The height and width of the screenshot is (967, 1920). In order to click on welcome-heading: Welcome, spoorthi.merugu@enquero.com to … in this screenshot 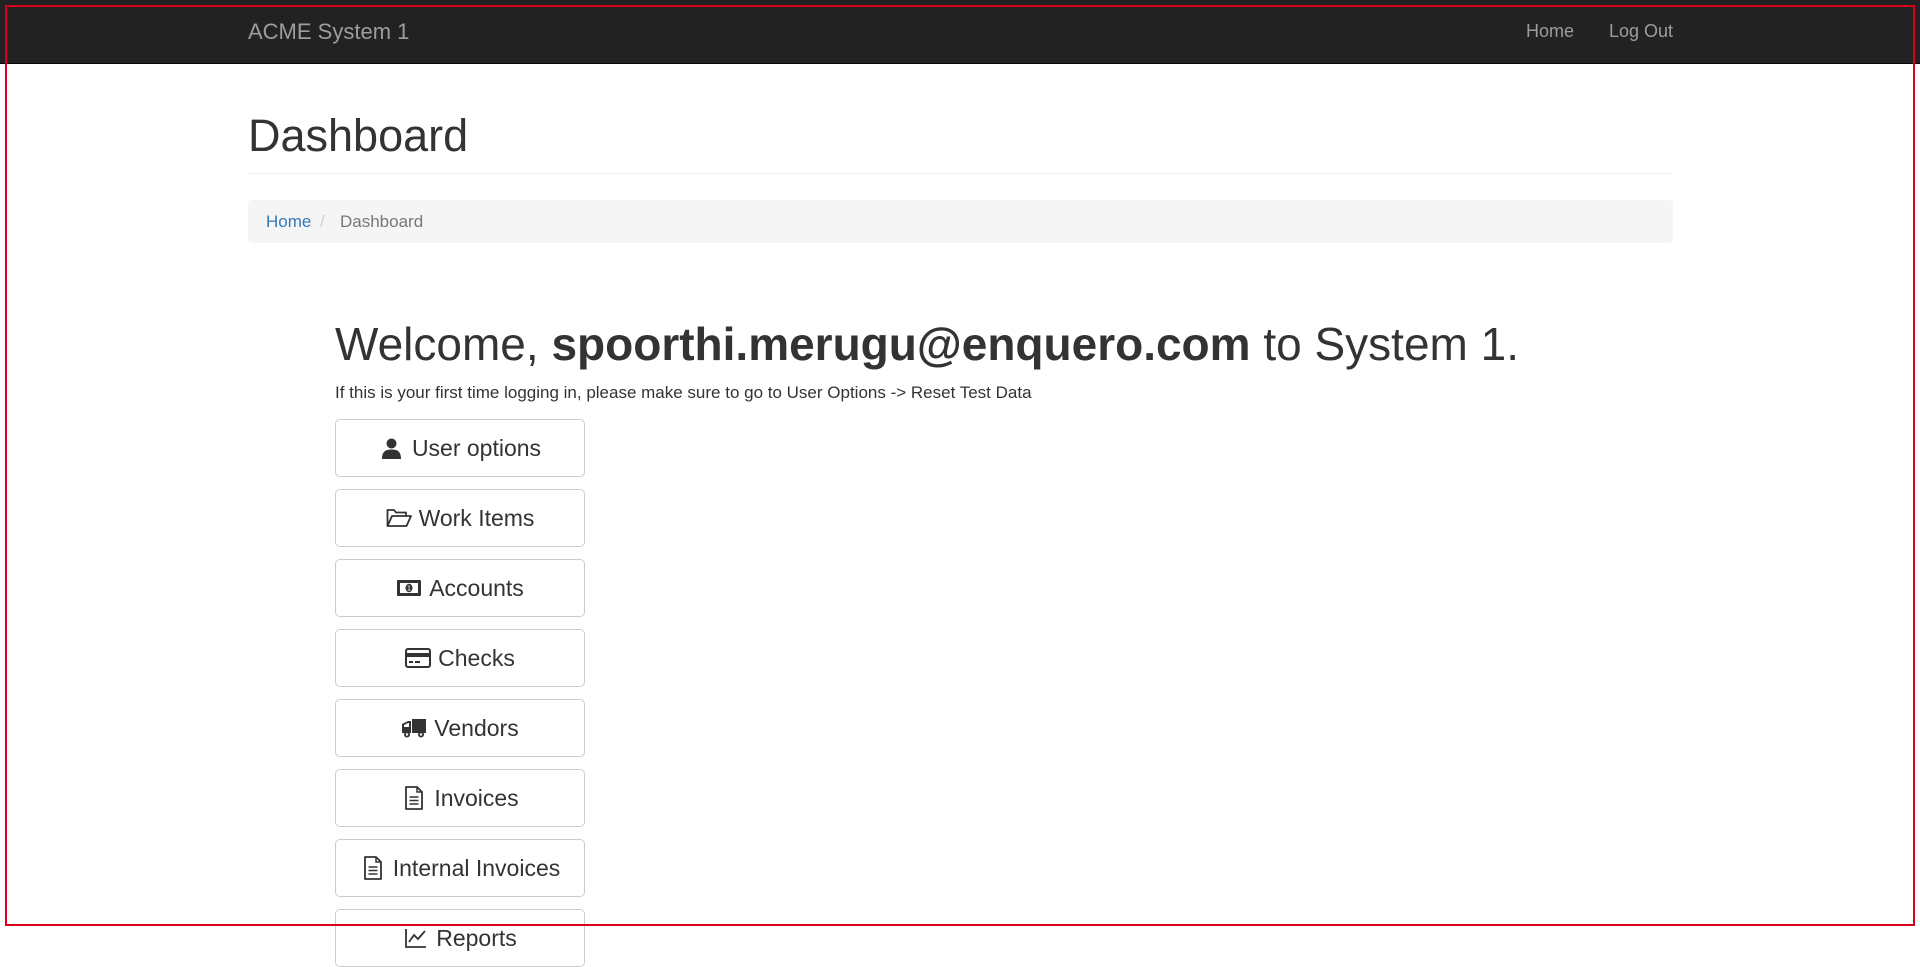, I will do `click(927, 344)`.